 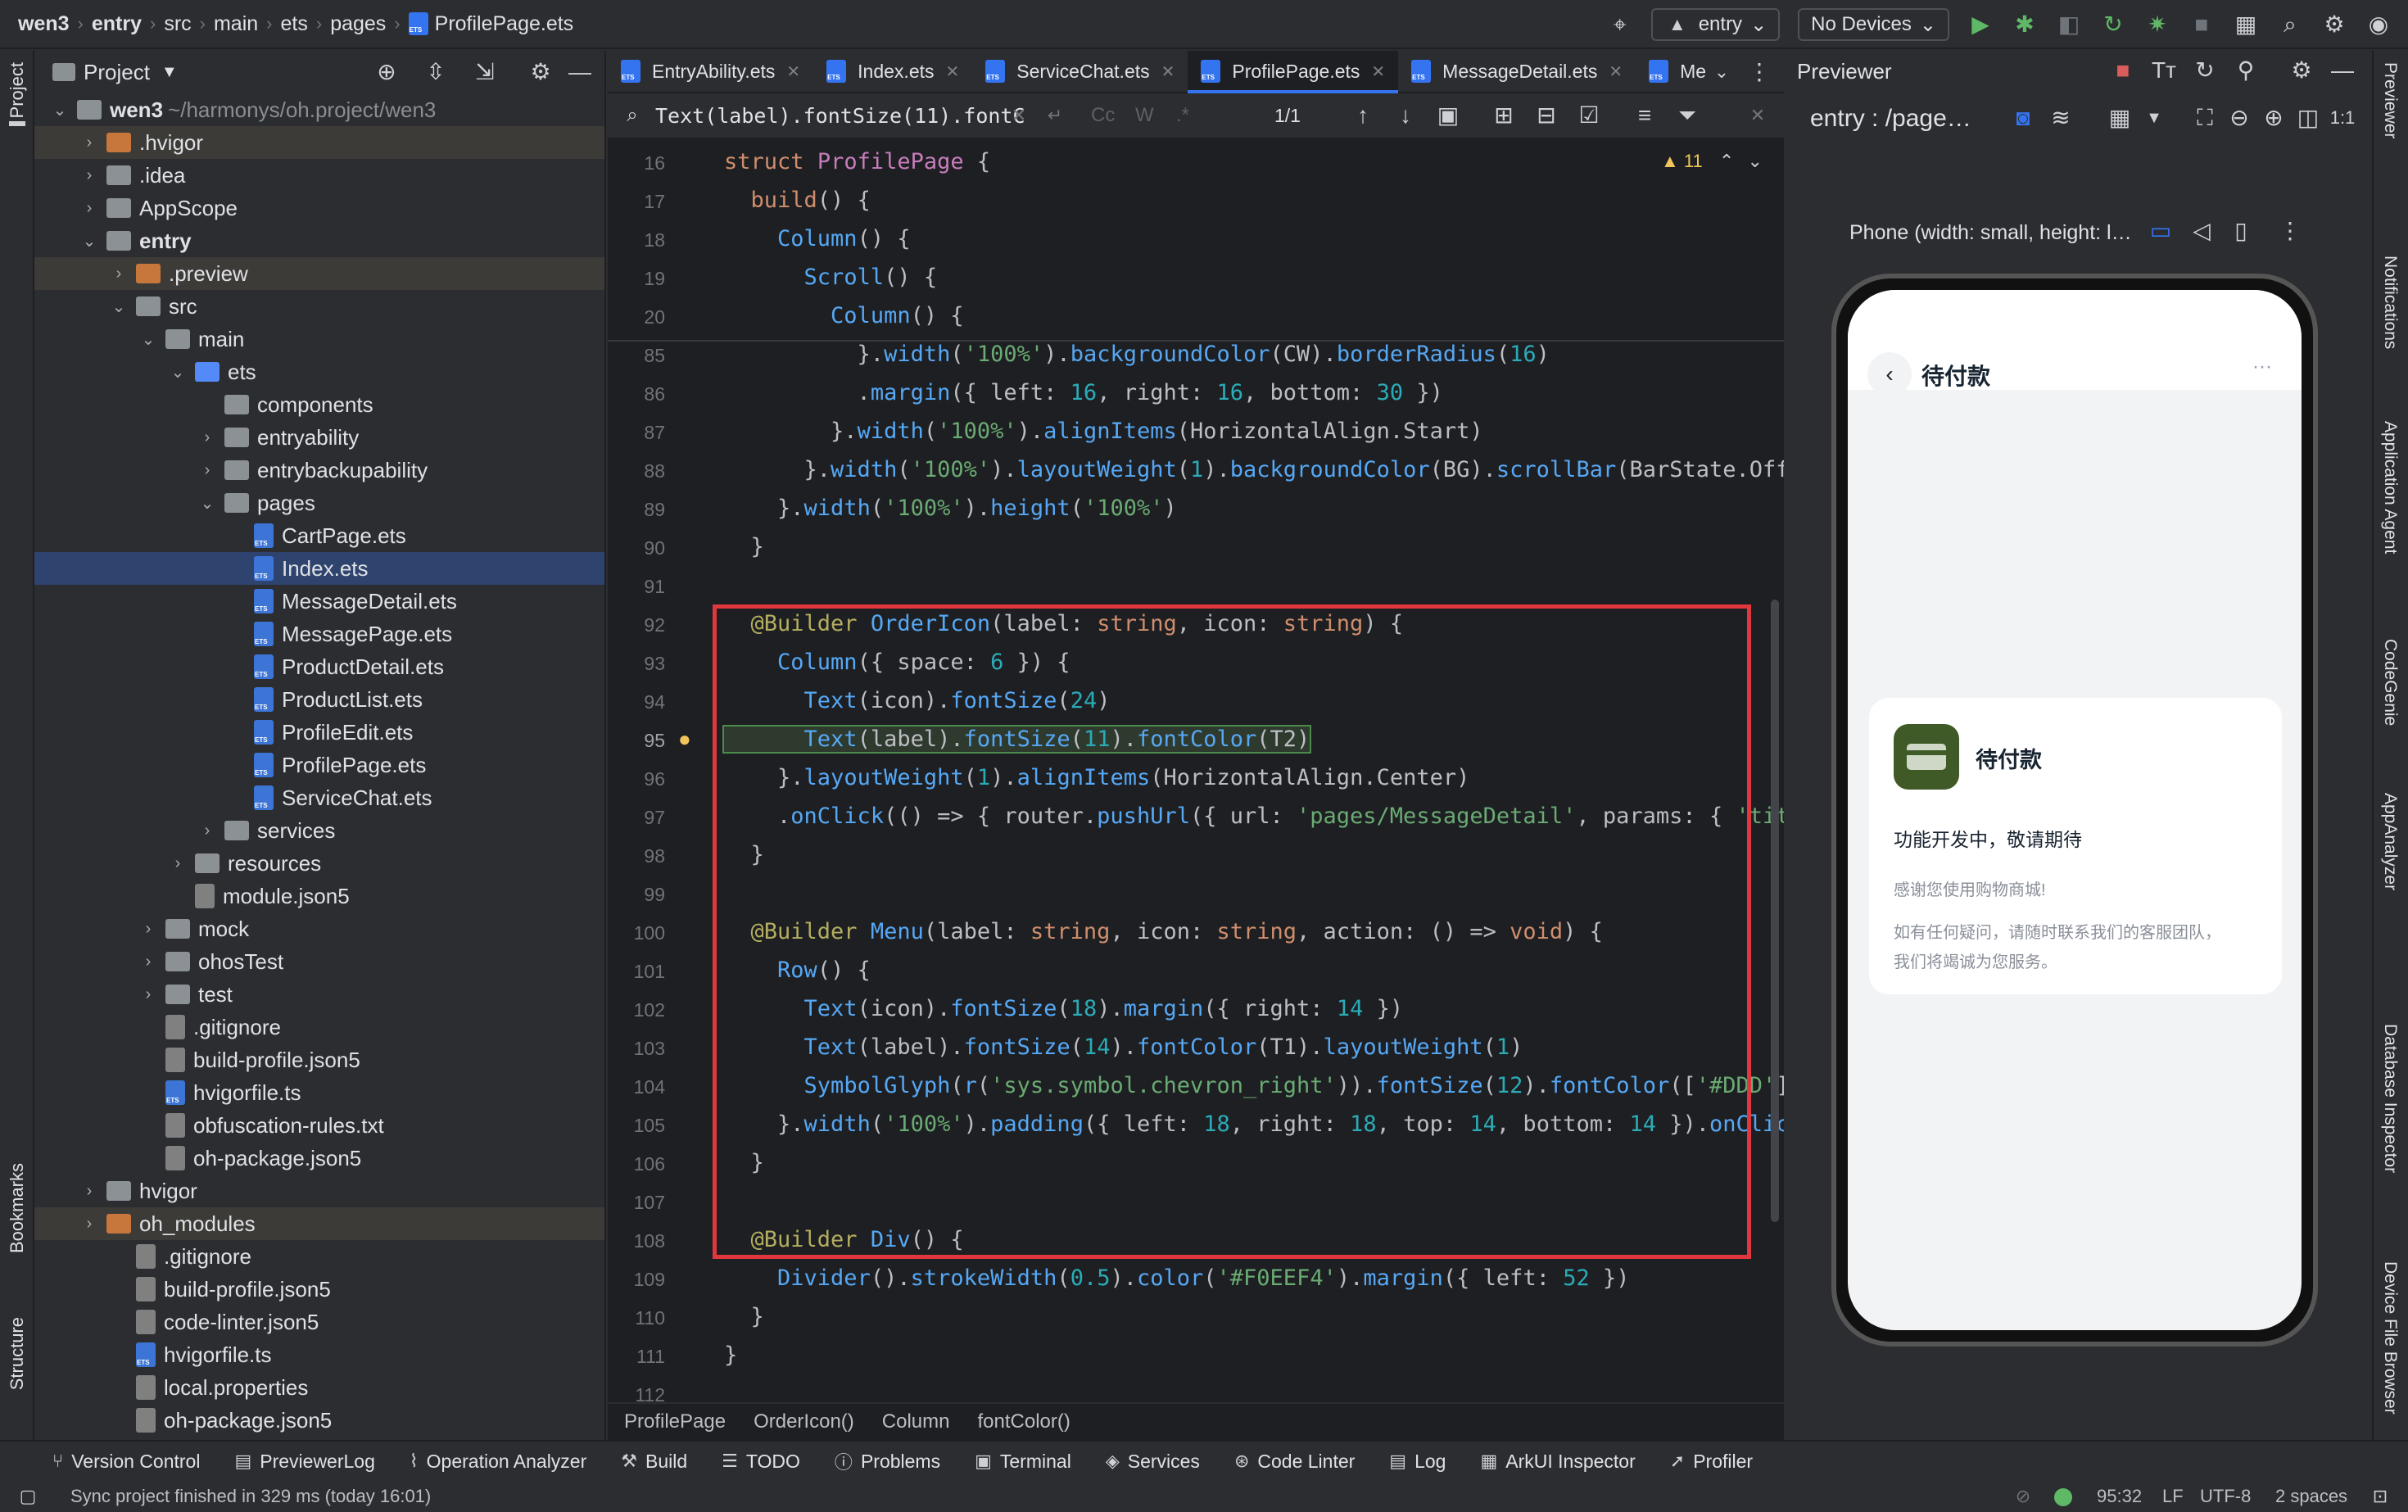 I want to click on tree-item: › test, so click(x=319, y=995).